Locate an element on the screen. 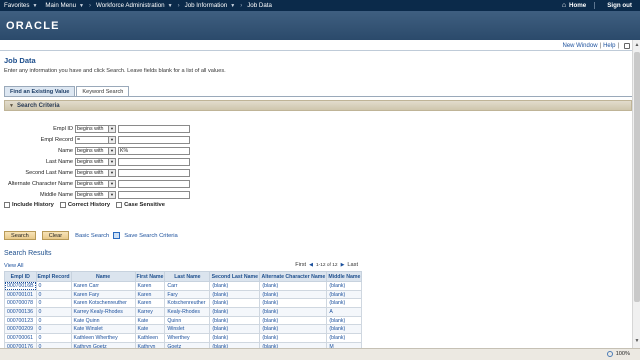 This screenshot has height=360, width=640. operator-select: = is located at coordinates (92, 139).